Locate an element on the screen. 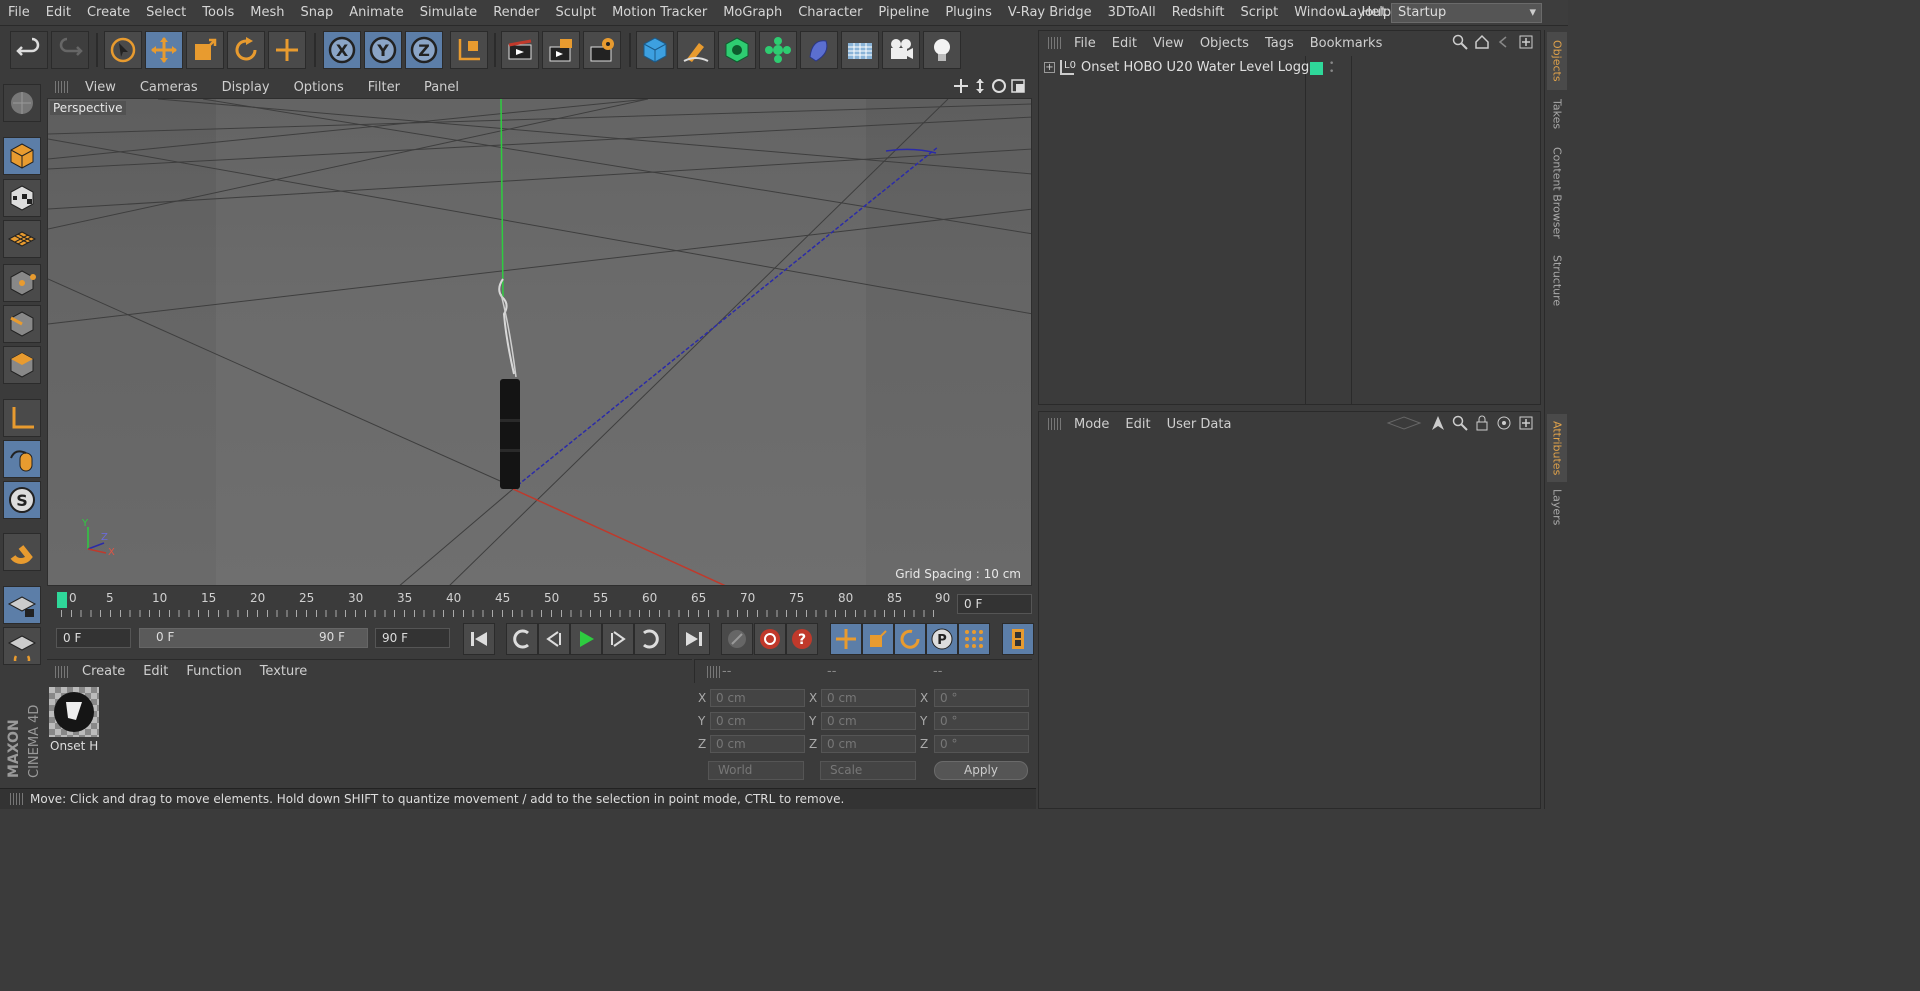 This screenshot has height=991, width=1920. key-point-level-button is located at coordinates (974, 639).